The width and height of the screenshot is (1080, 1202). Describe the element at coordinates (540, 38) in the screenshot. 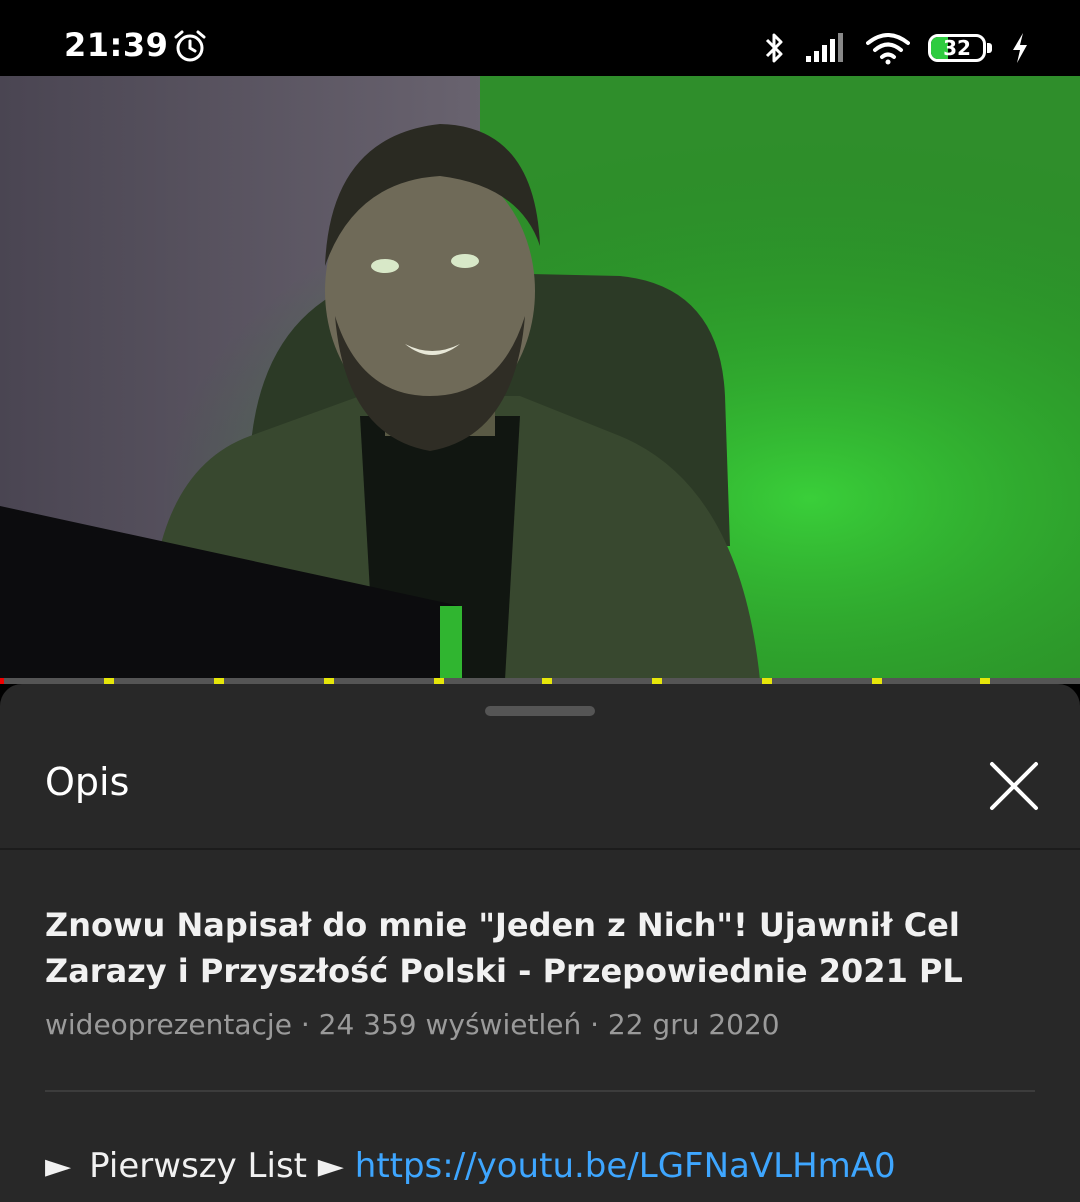

I see `status-bar: 21:39 32` at that location.